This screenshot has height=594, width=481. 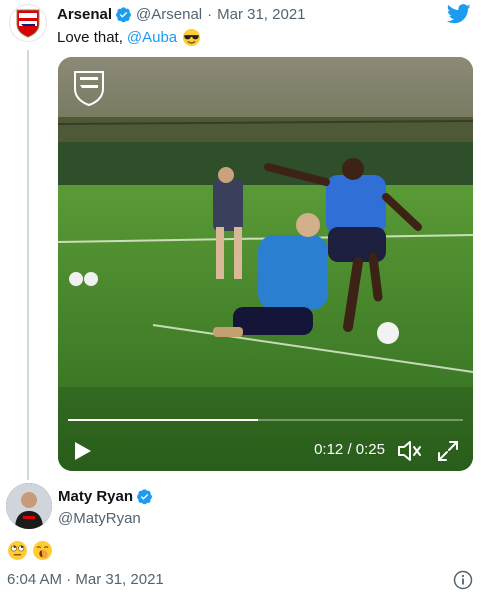 I want to click on current-time: 0:12, so click(x=329, y=449).